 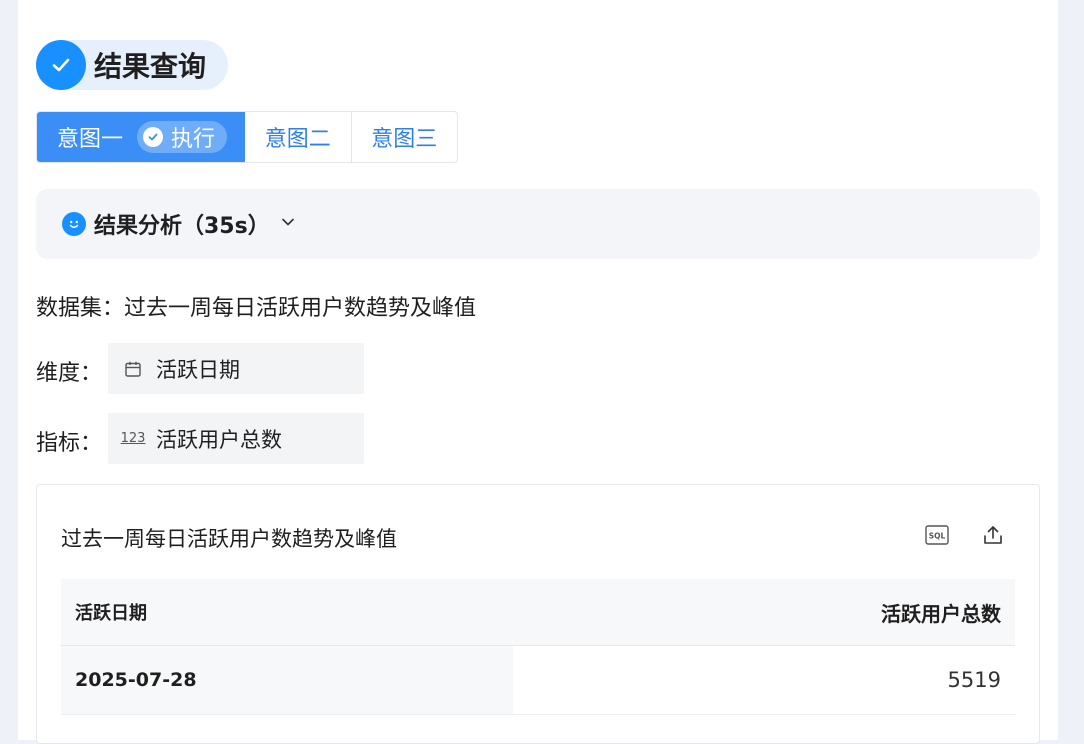 I want to click on check-circle-icon, so click(x=153, y=137).